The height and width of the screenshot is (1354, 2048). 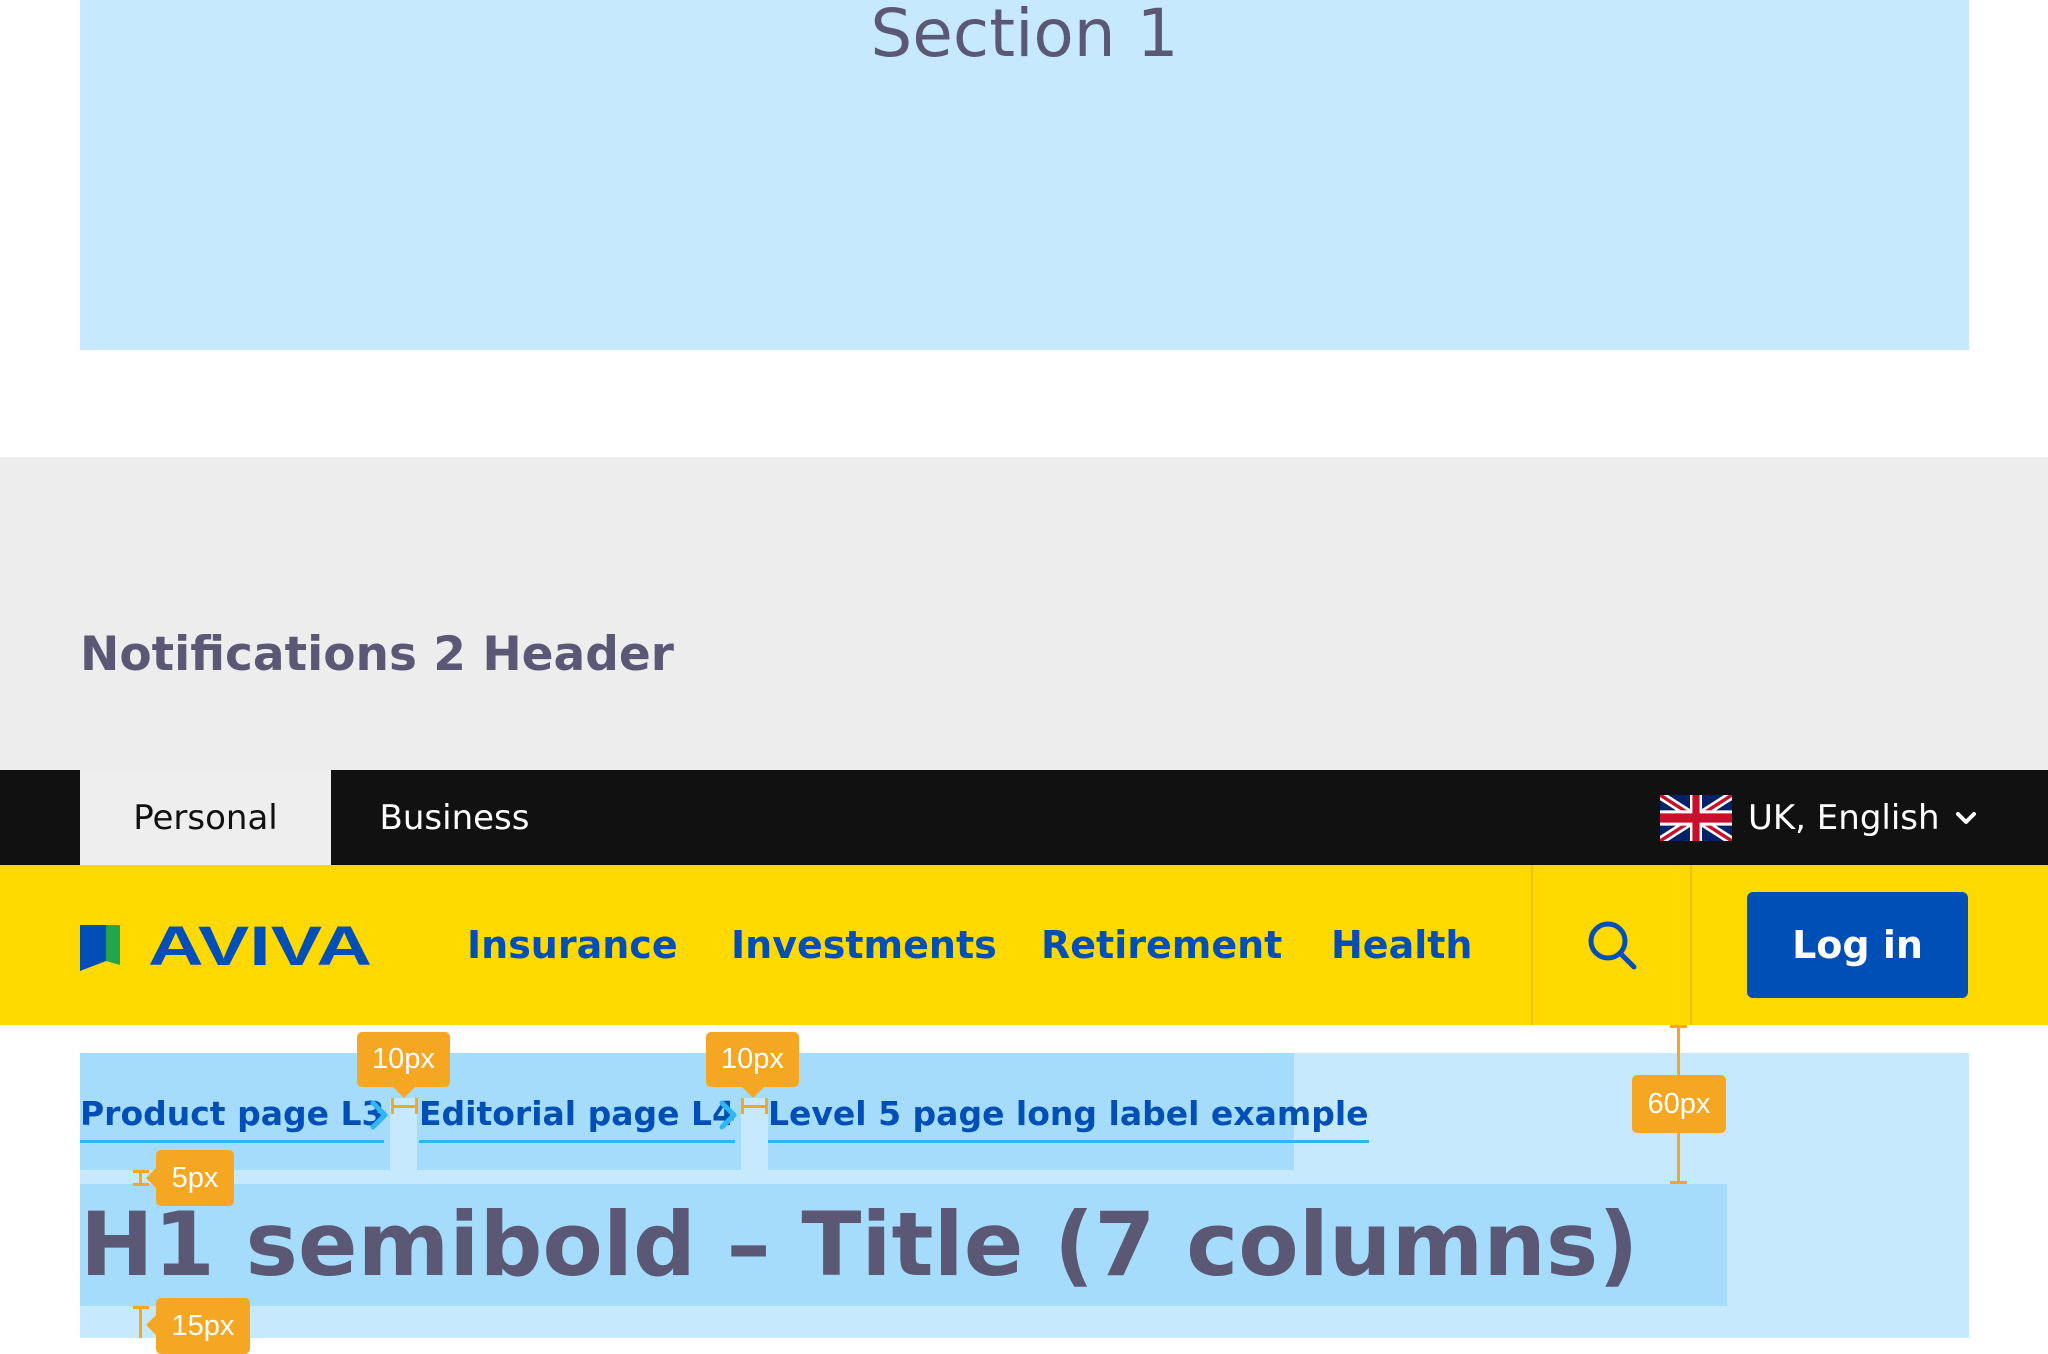 I want to click on aviva-logo: AVIVA, so click(x=227, y=945).